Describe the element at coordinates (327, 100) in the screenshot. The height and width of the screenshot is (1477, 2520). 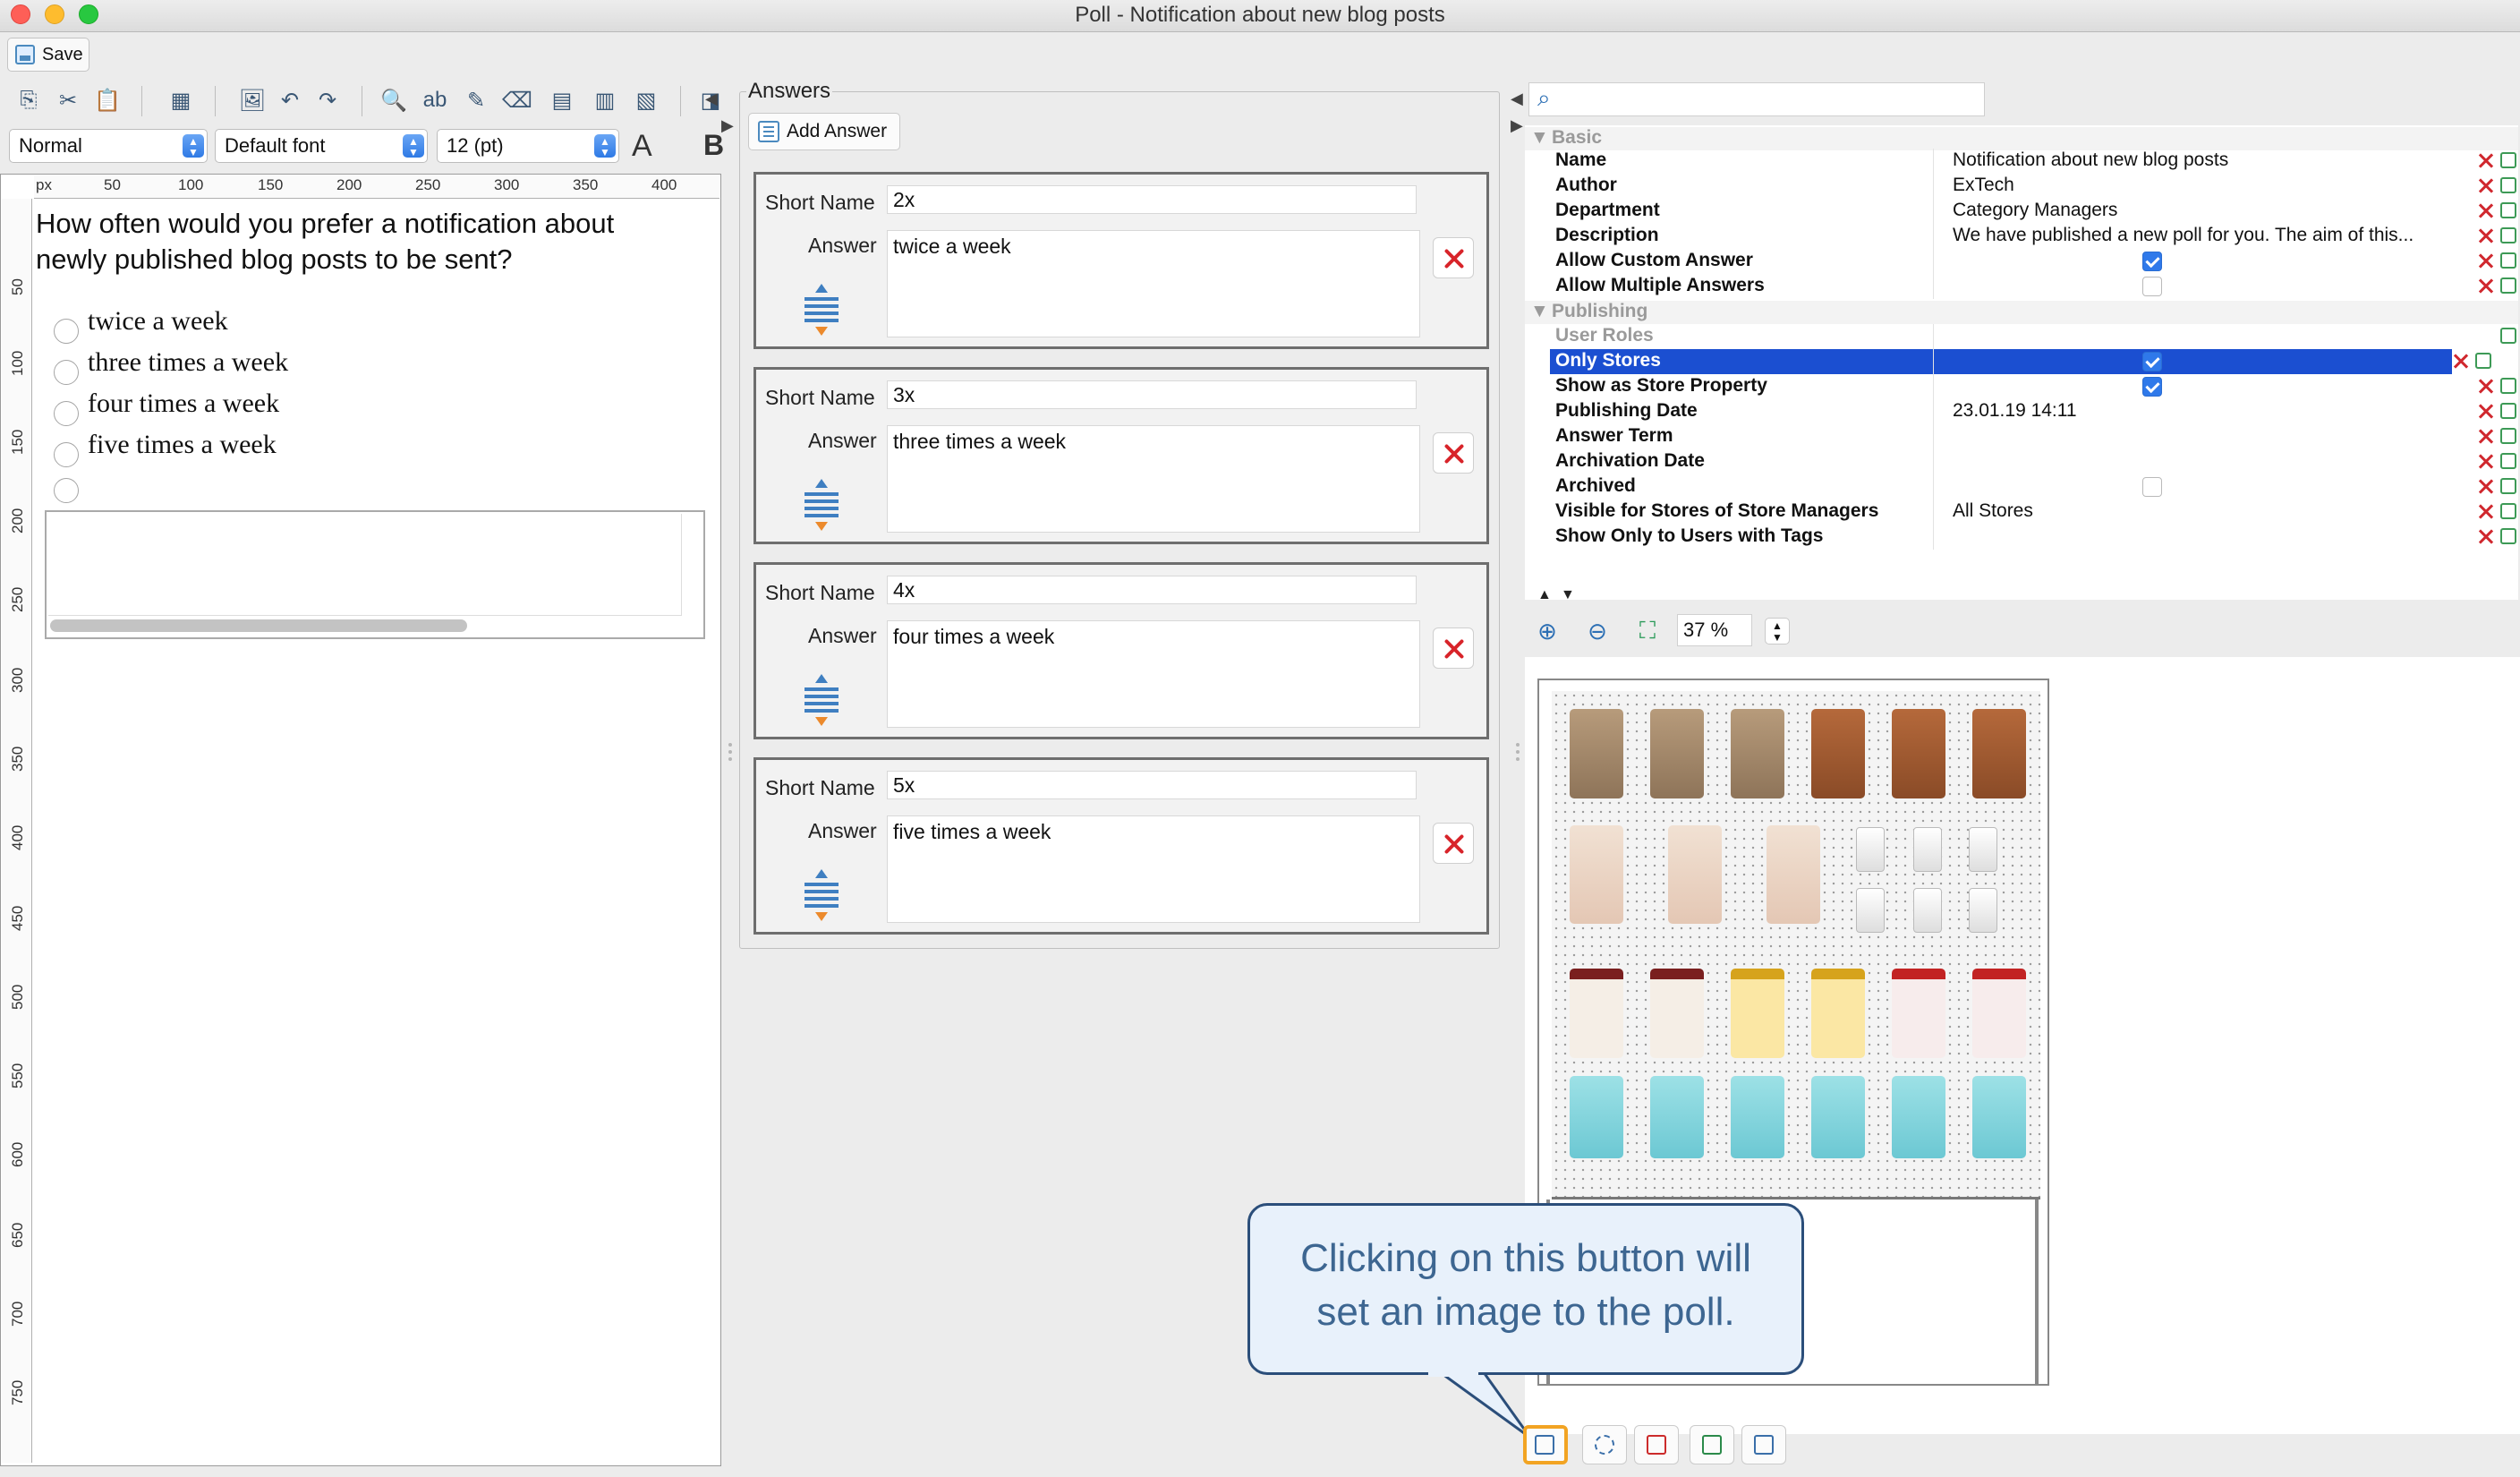
I see `redo-icon: ↷` at that location.